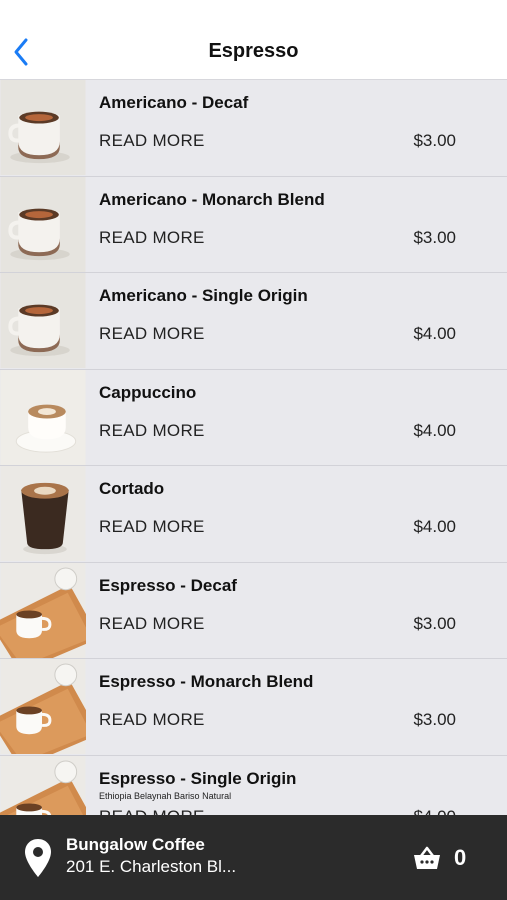 The height and width of the screenshot is (900, 507). Describe the element at coordinates (460, 858) in the screenshot. I see `cart-count: 0` at that location.